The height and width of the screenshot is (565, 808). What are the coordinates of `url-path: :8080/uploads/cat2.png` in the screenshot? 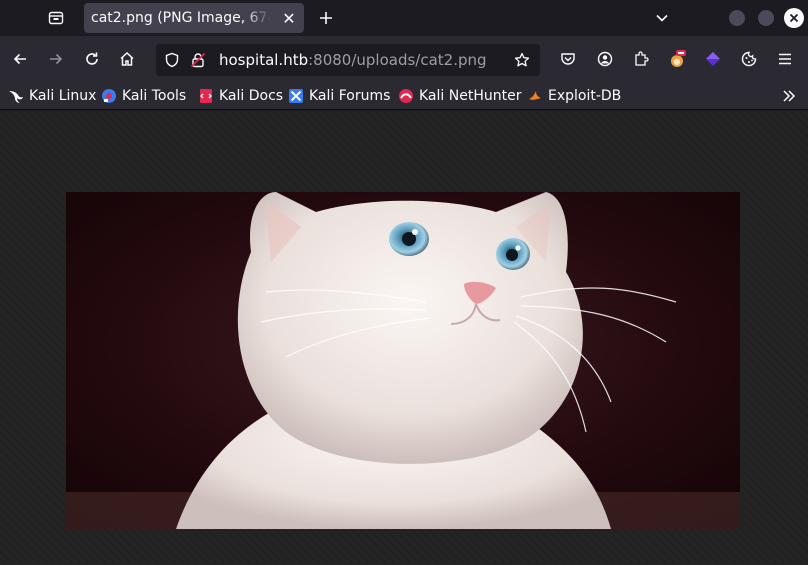 It's located at (397, 60).